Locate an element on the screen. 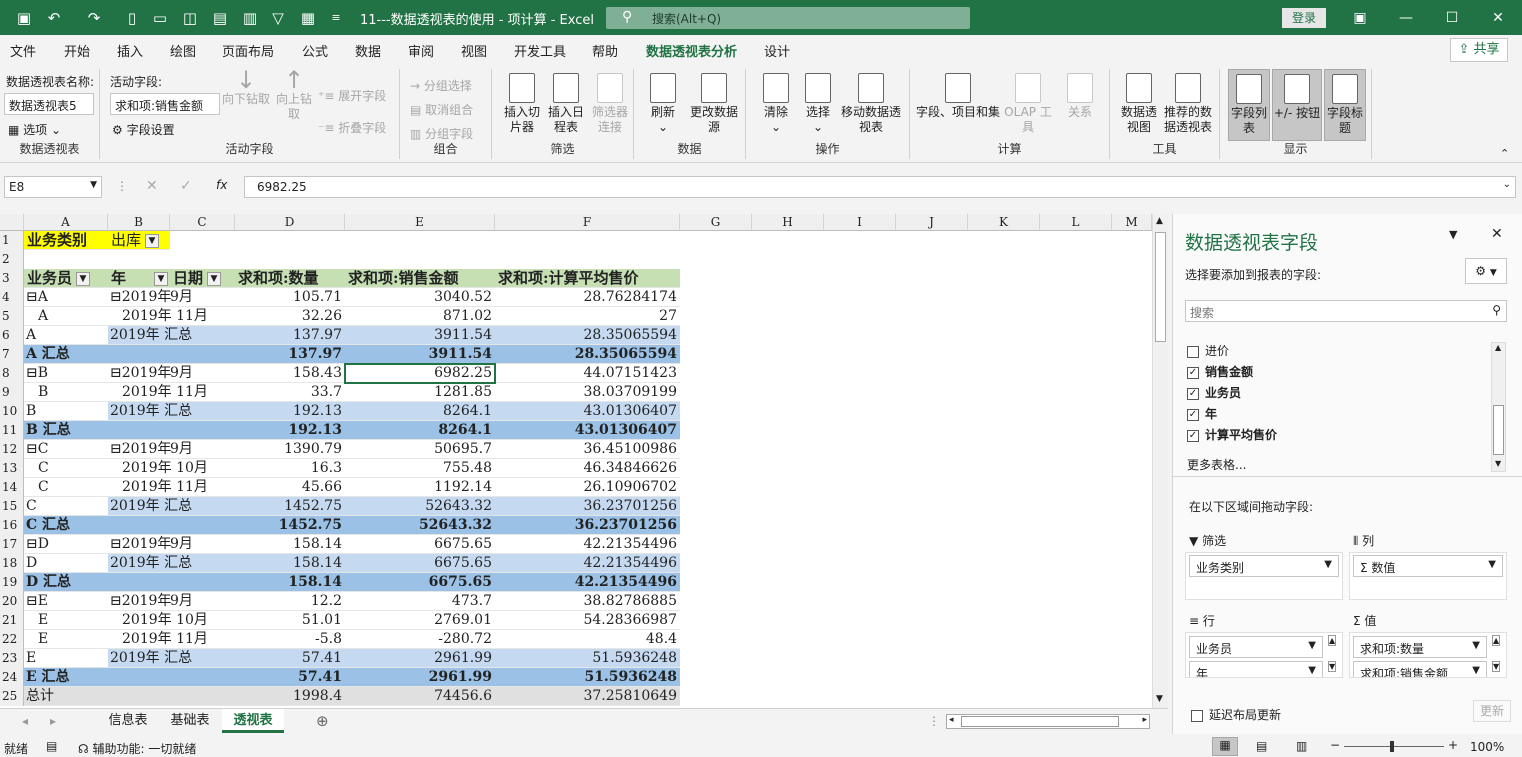 The image size is (1522, 757). row-header: 14 is located at coordinates (12, 487).